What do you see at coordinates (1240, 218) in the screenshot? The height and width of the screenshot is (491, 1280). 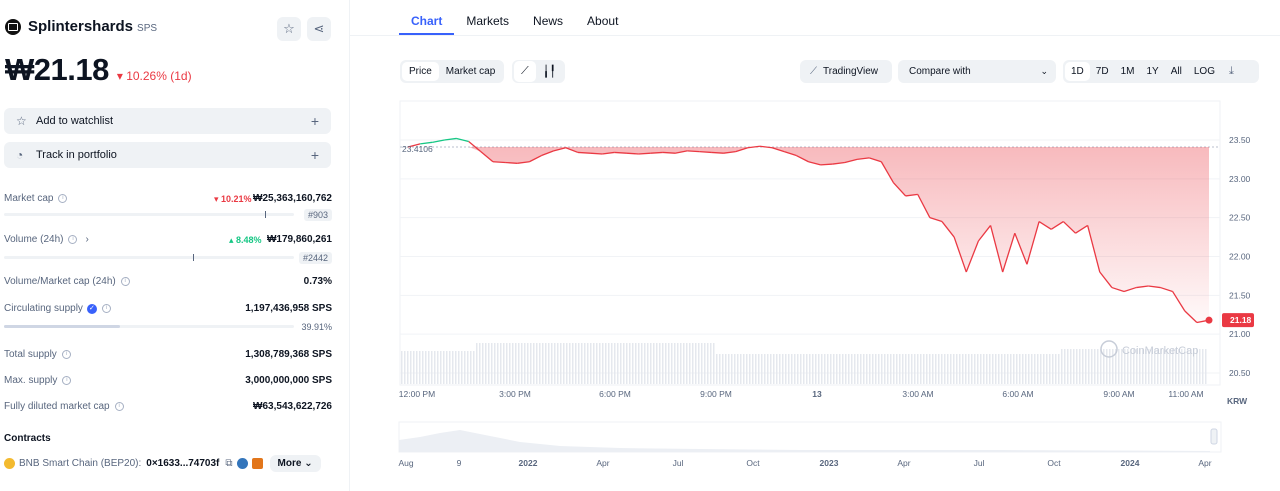 I see `y-tick-label: 22.50` at bounding box center [1240, 218].